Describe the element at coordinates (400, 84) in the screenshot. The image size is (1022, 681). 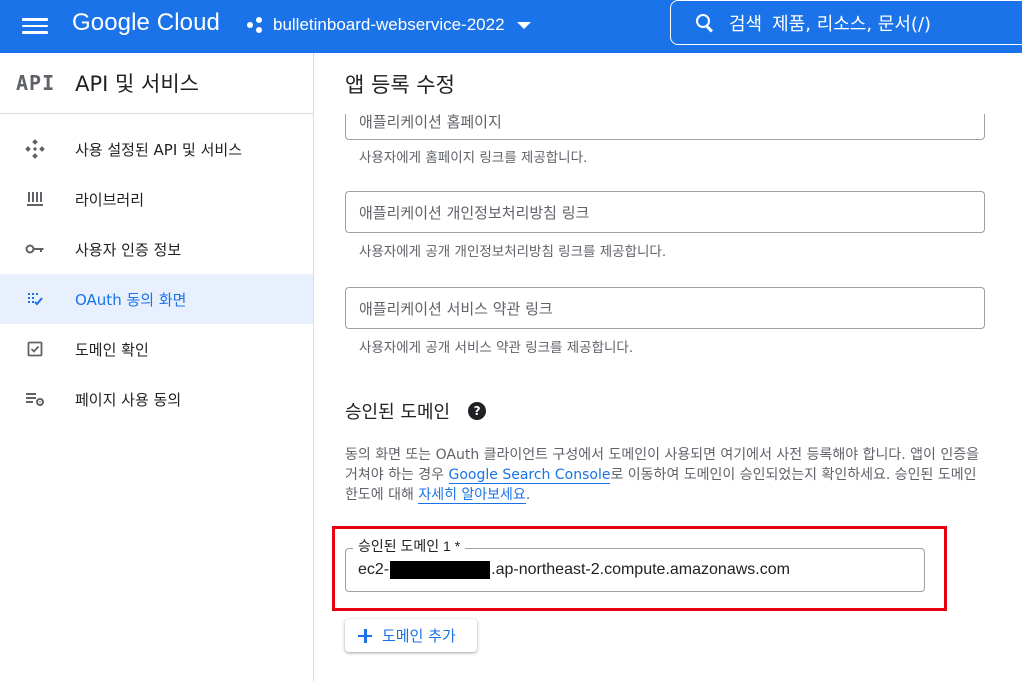
I see `page-title: 앱 등록 수정` at that location.